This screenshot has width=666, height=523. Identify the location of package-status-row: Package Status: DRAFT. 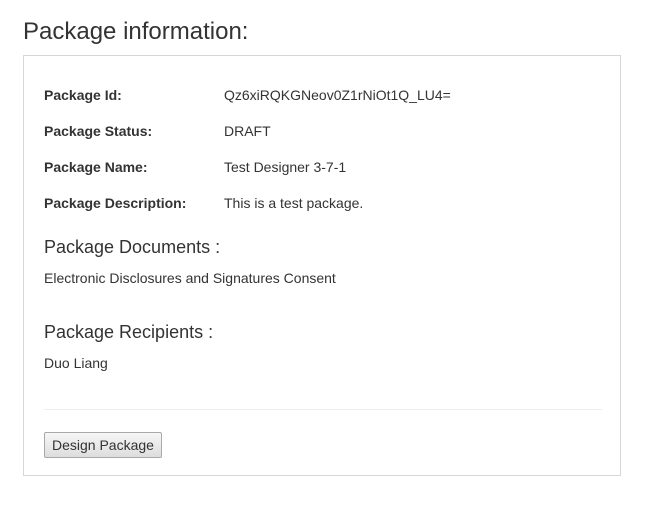
(157, 131).